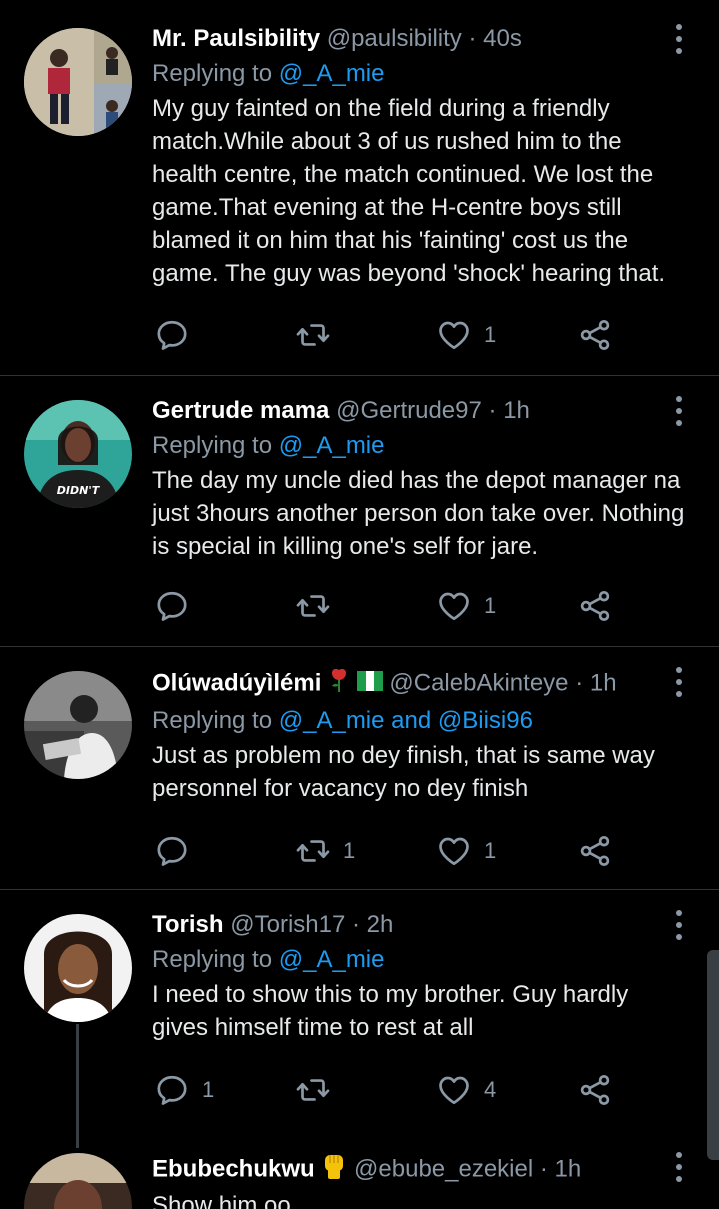 The image size is (719, 1209). What do you see at coordinates (466, 1090) in the screenshot?
I see `like-button: 4` at bounding box center [466, 1090].